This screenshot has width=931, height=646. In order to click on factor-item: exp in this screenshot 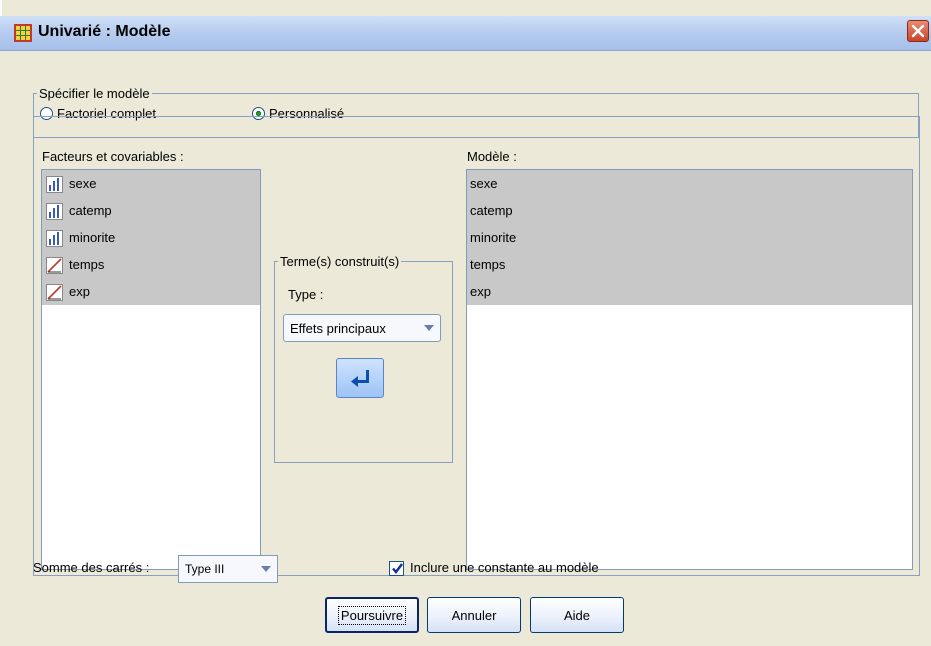, I will do `click(151, 291)`.